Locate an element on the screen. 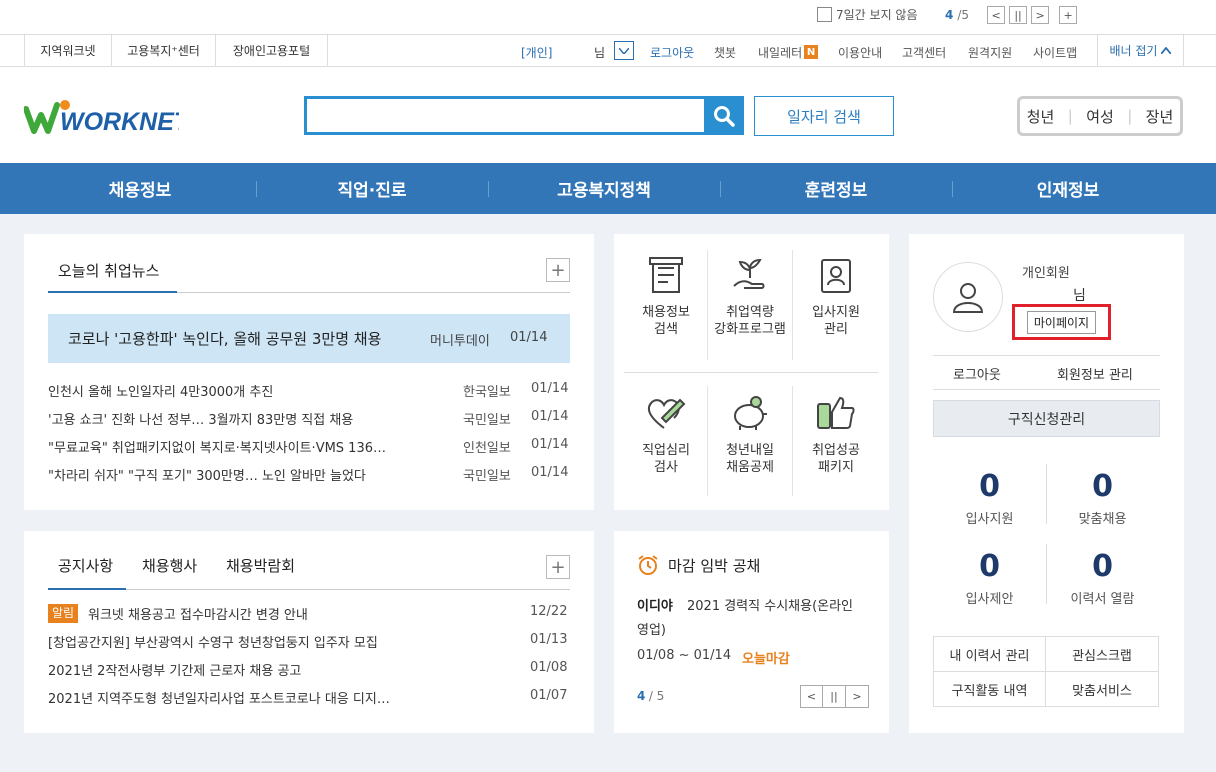  scrap-link: 관심스크랩 is located at coordinates (1102, 654).